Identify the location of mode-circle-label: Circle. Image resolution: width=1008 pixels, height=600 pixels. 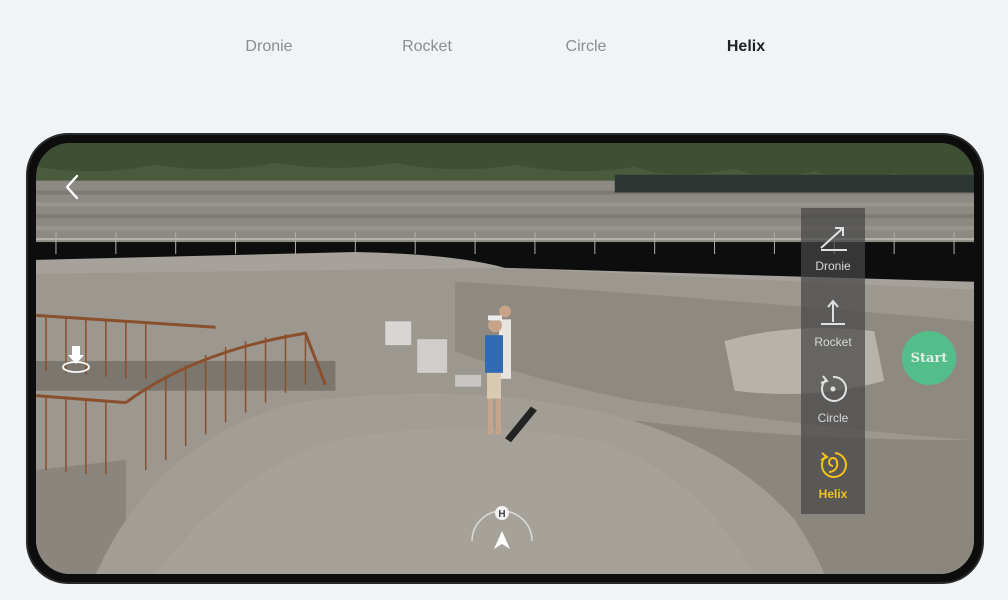
(833, 418).